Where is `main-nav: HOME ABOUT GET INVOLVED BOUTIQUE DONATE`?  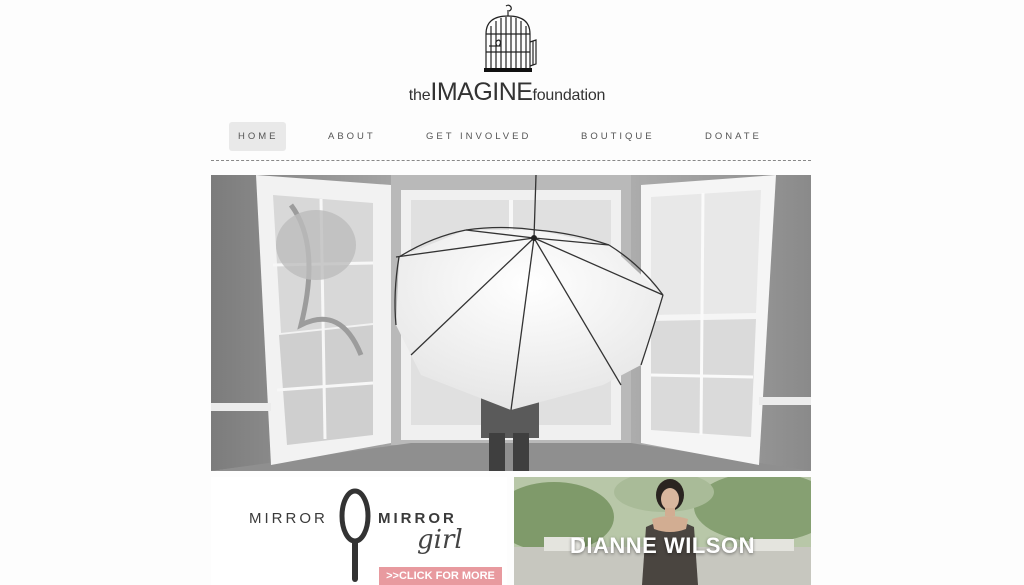
main-nav: HOME ABOUT GET INVOLVED BOUTIQUE DONATE is located at coordinates (511, 137).